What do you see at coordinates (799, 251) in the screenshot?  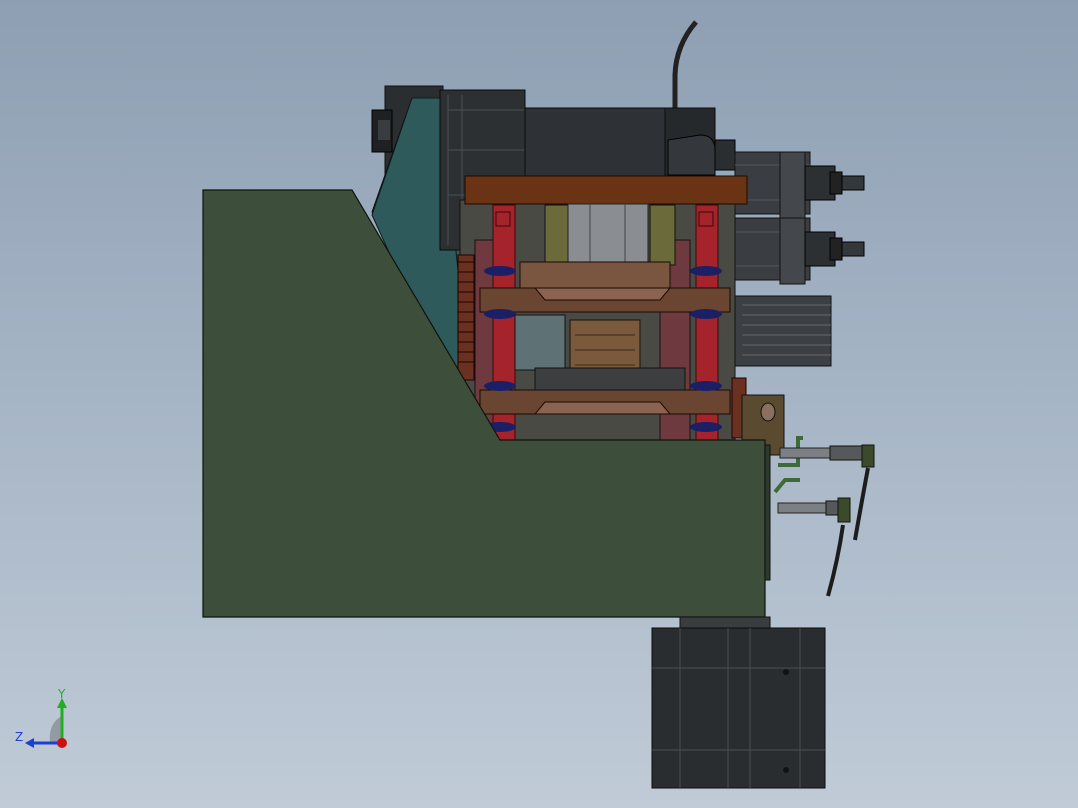 I see `pneumatic-cylinder-lower` at bounding box center [799, 251].